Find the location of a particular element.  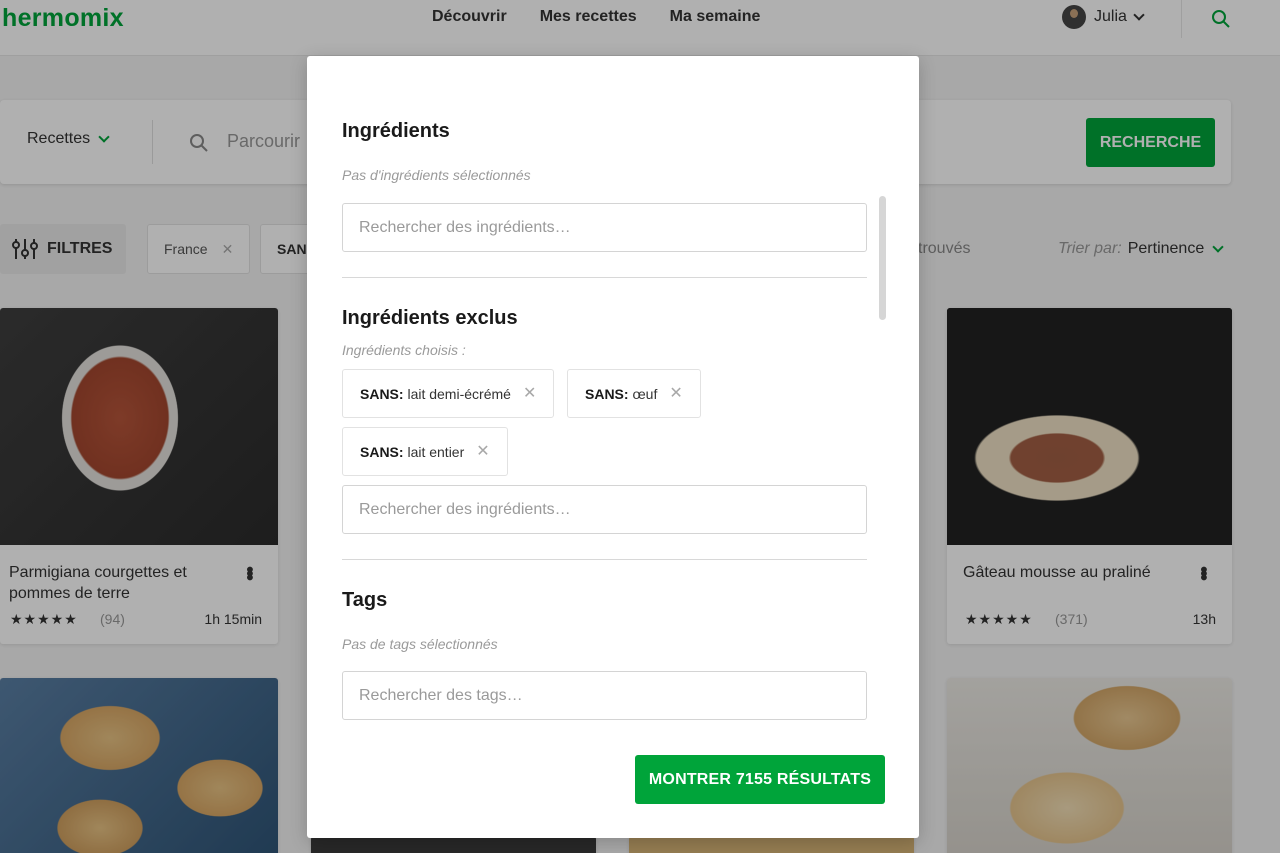

ingredients-note: Pas d'ingrédients sélectionnés is located at coordinates (436, 175).